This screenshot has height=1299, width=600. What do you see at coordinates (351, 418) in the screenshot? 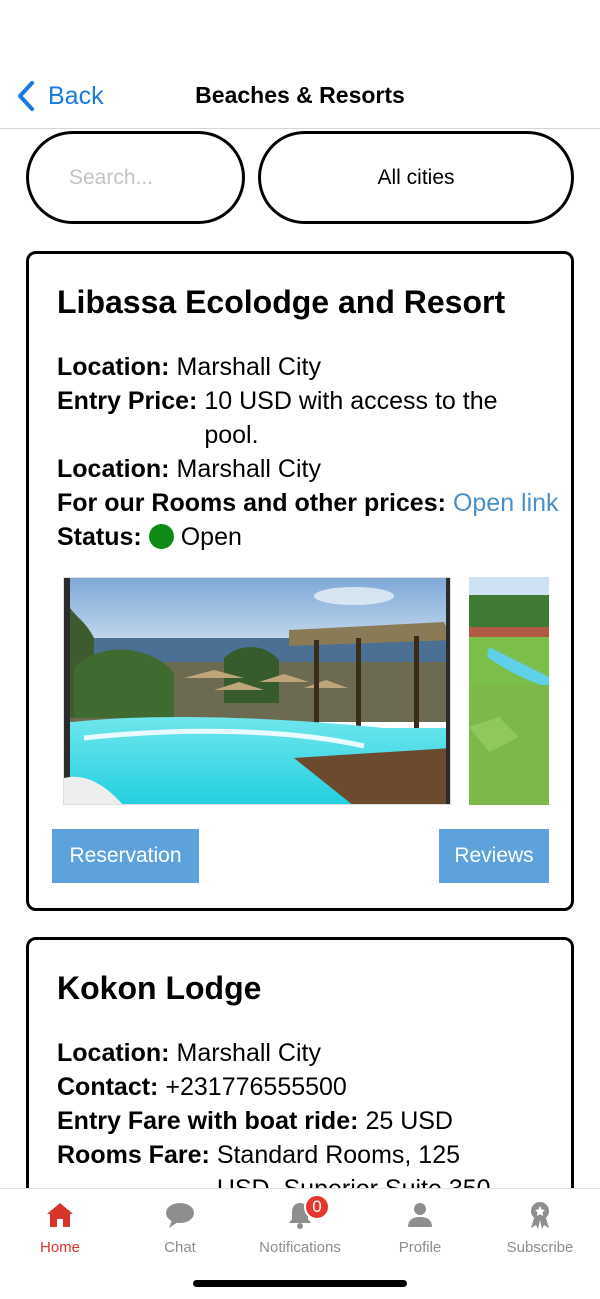
I see `entry-price-value: 10 USD with access to the pool.` at bounding box center [351, 418].